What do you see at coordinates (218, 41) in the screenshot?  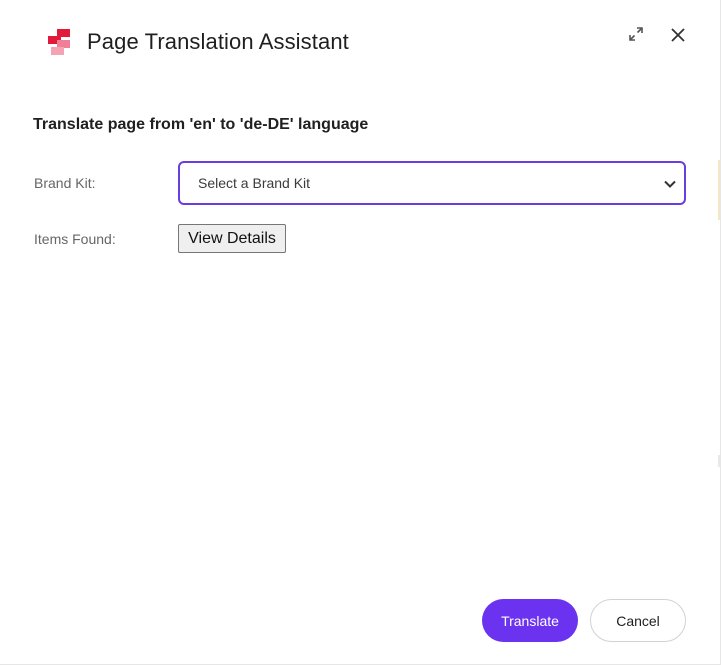 I see `dialog-title: Page Translation Assistant` at bounding box center [218, 41].